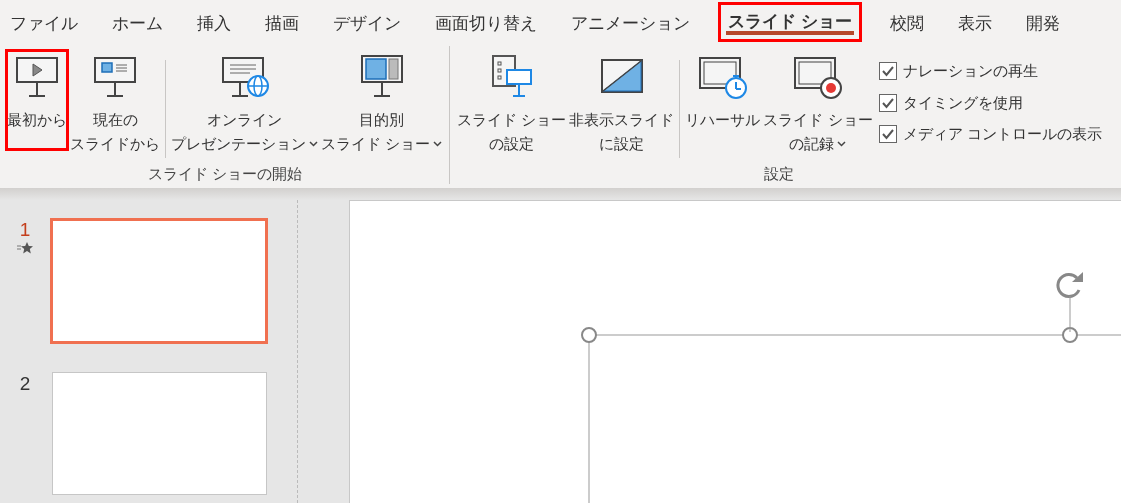  What do you see at coordinates (512, 104) in the screenshot?
I see `ribbon-button: スライド ショー の設定` at bounding box center [512, 104].